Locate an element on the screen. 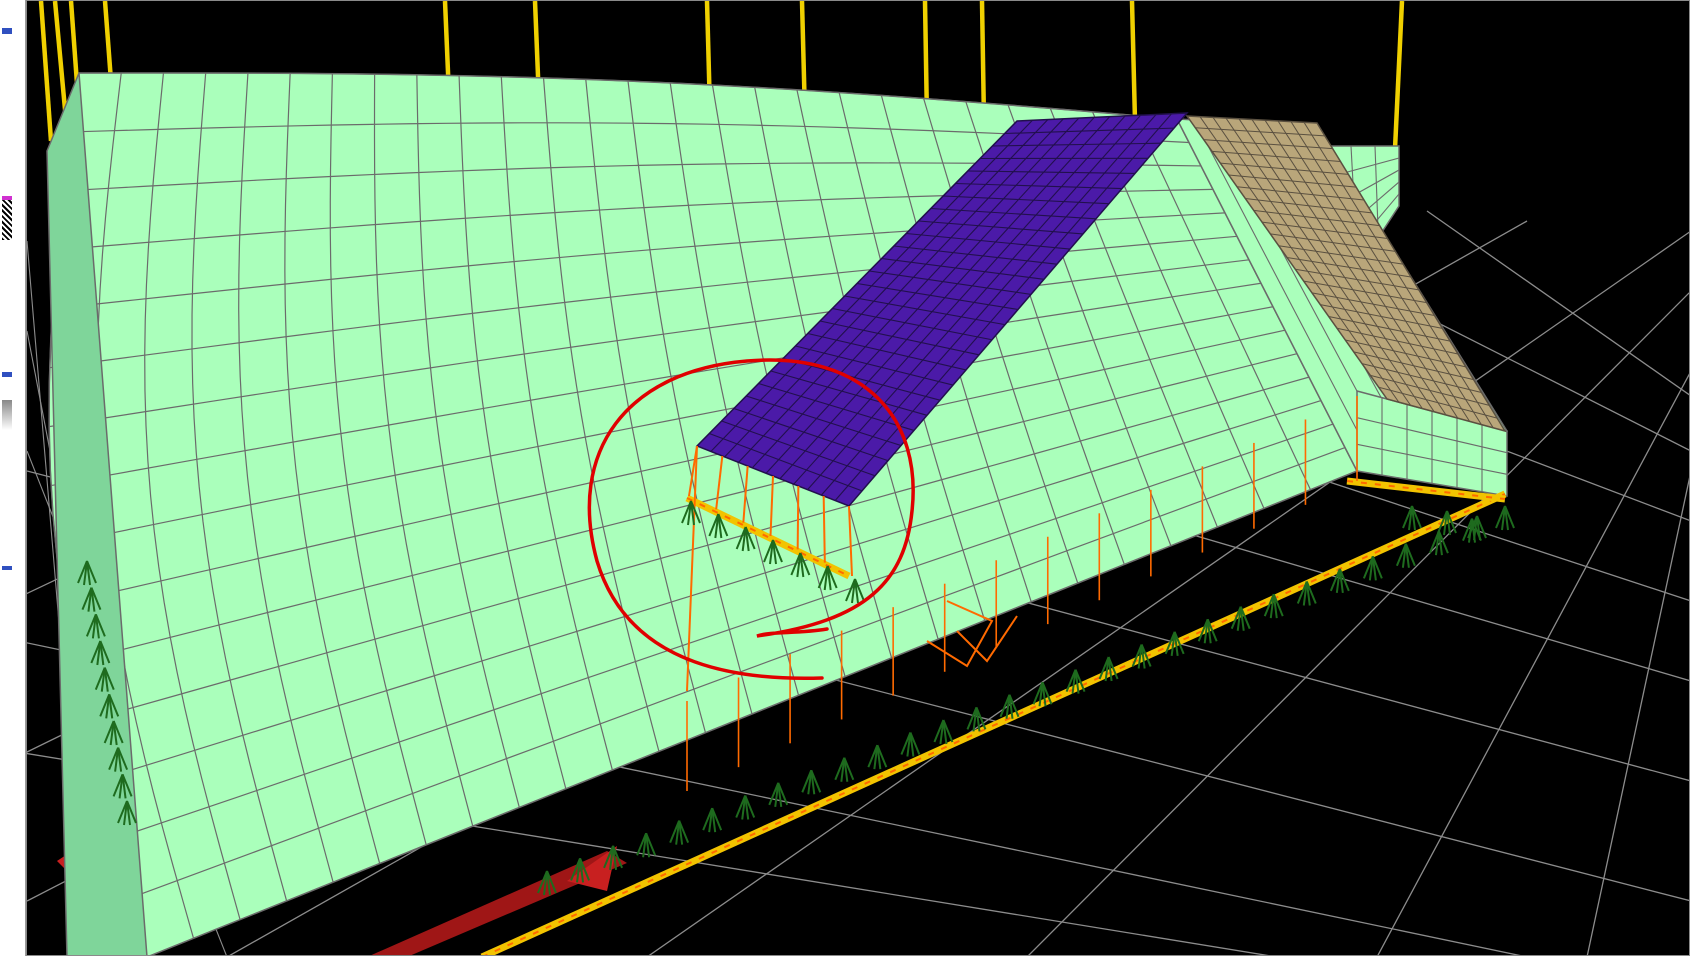  toolbar-marker-gray is located at coordinates (7, 415).